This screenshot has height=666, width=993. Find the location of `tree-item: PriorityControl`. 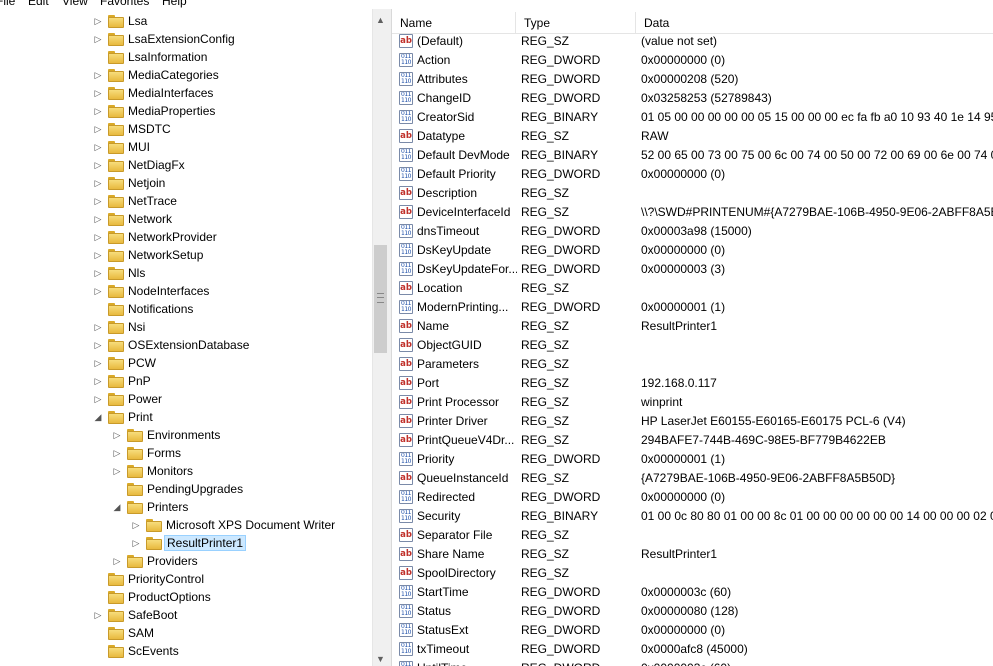

tree-item: PriorityControl is located at coordinates (186, 579).